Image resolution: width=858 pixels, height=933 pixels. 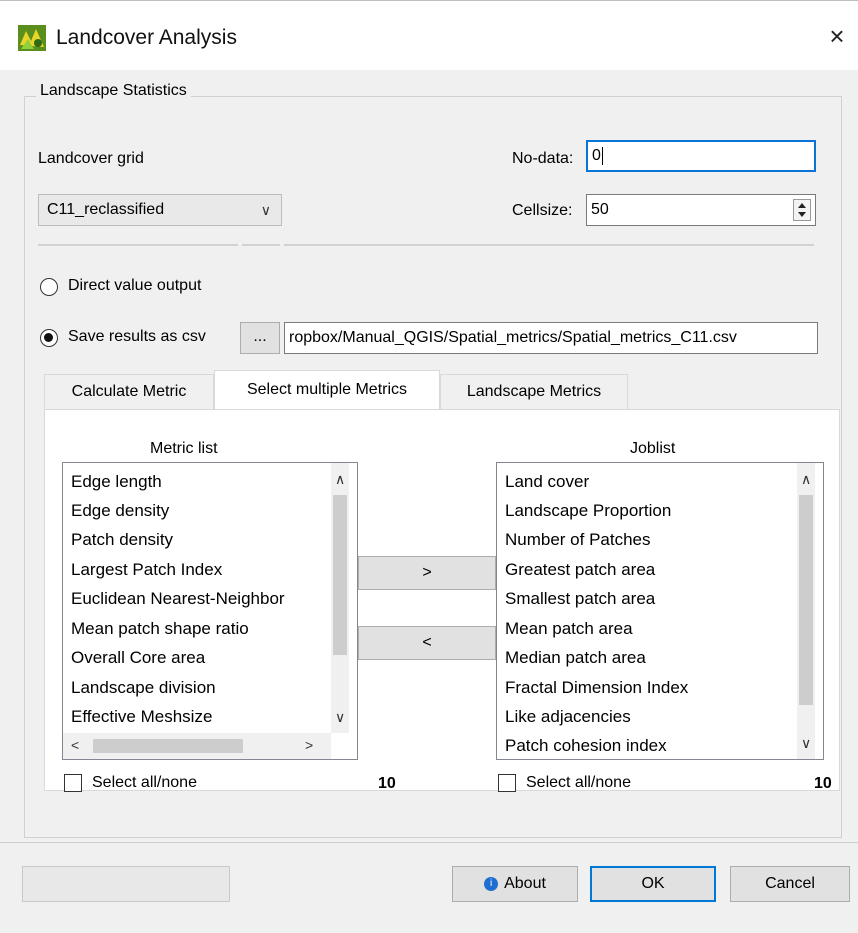 What do you see at coordinates (701, 156) in the screenshot?
I see `nodata-input: 0` at bounding box center [701, 156].